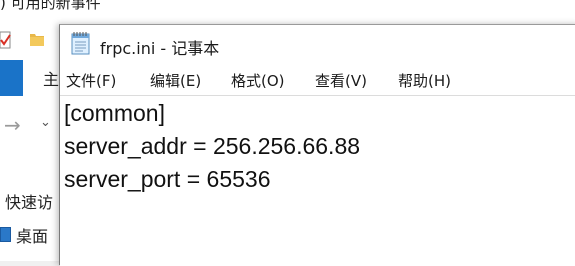 The width and height of the screenshot is (575, 266). Describe the element at coordinates (29, 201) in the screenshot. I see `nav-item-quick-access: 快速访` at that location.